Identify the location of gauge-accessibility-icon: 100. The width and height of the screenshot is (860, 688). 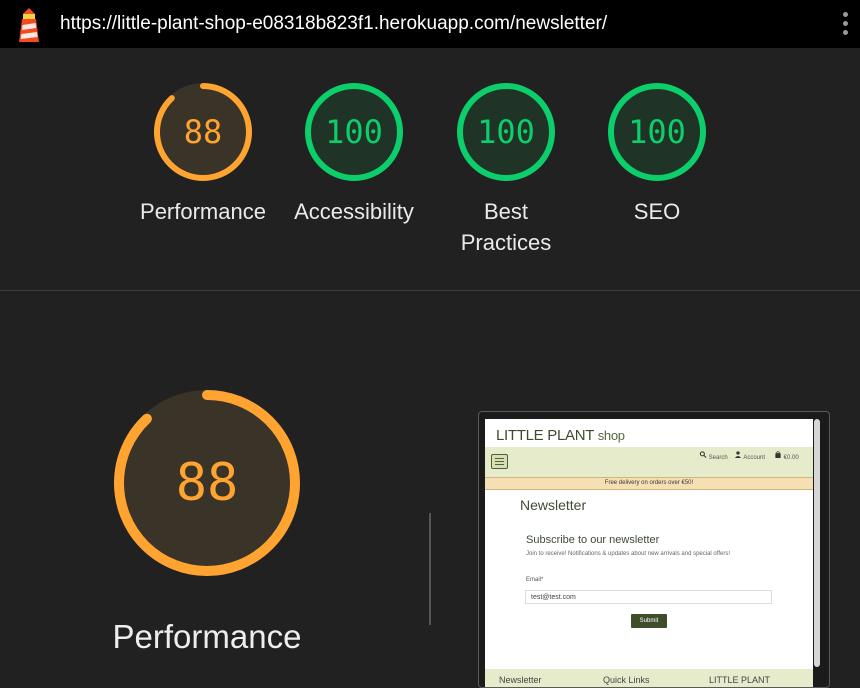
(354, 132).